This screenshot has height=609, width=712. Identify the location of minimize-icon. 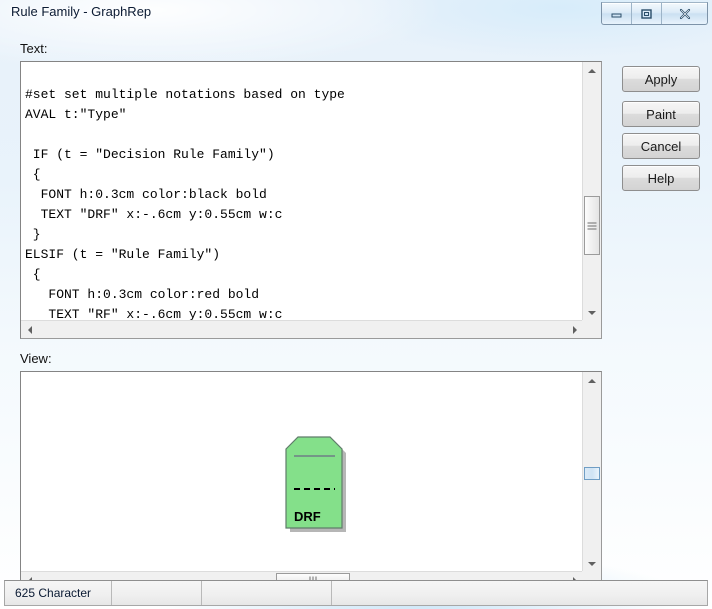
(616, 13).